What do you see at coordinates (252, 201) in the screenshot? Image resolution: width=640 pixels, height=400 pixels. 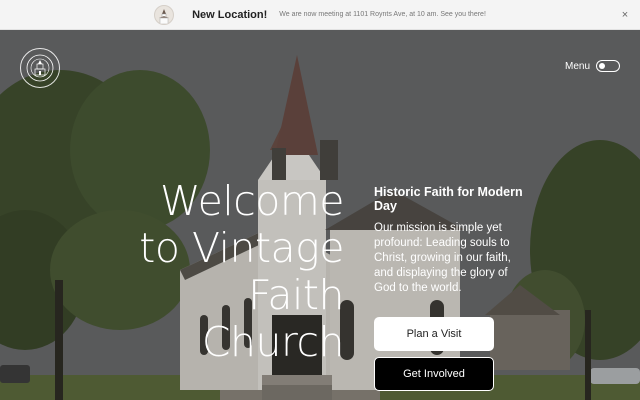 I see `hero-heading-line: Welcome` at bounding box center [252, 201].